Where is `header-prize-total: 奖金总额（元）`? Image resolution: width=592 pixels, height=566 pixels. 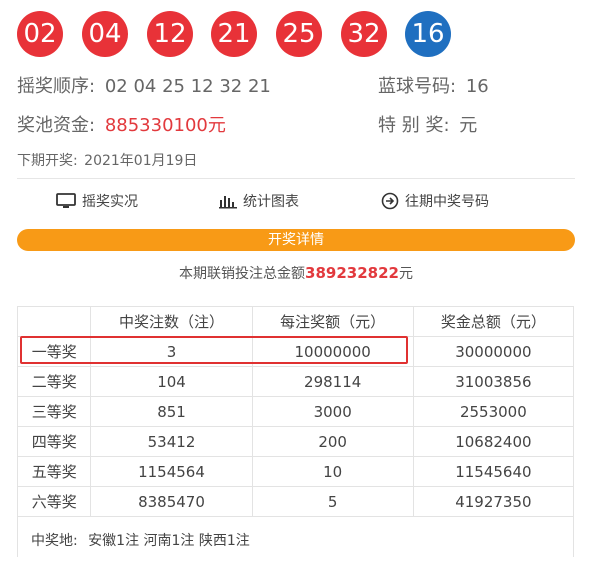
header-prize-total: 奖金总额（元） is located at coordinates (493, 321).